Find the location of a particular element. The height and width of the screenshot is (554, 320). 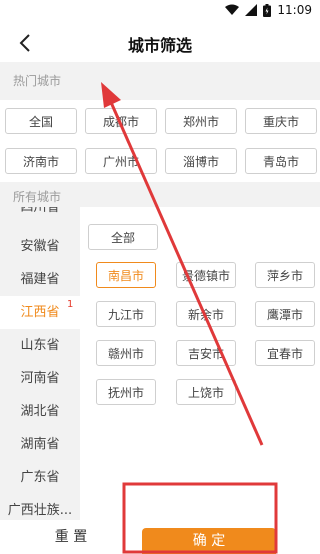

status-time: 11:09 is located at coordinates (294, 10).